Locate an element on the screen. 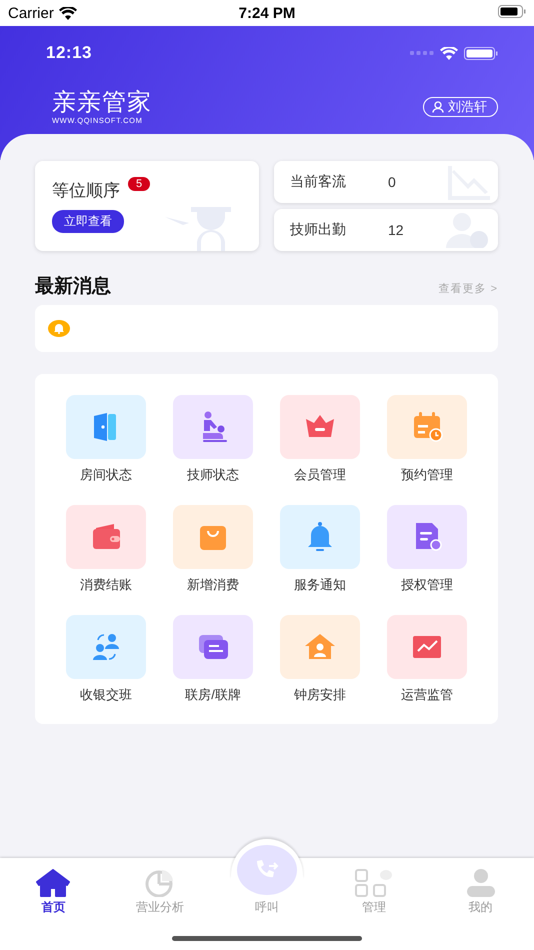  function-label: 技师状态 is located at coordinates (213, 475).